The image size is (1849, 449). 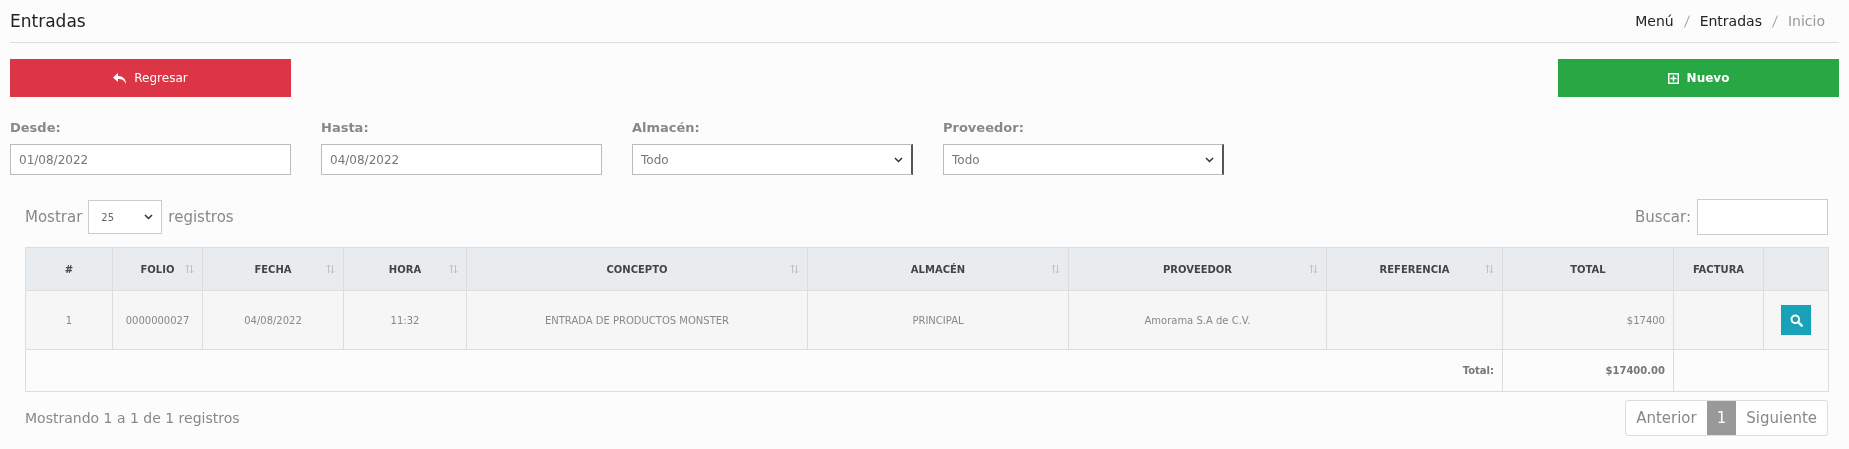 What do you see at coordinates (157, 269) in the screenshot?
I see `column-header: FOLIO` at bounding box center [157, 269].